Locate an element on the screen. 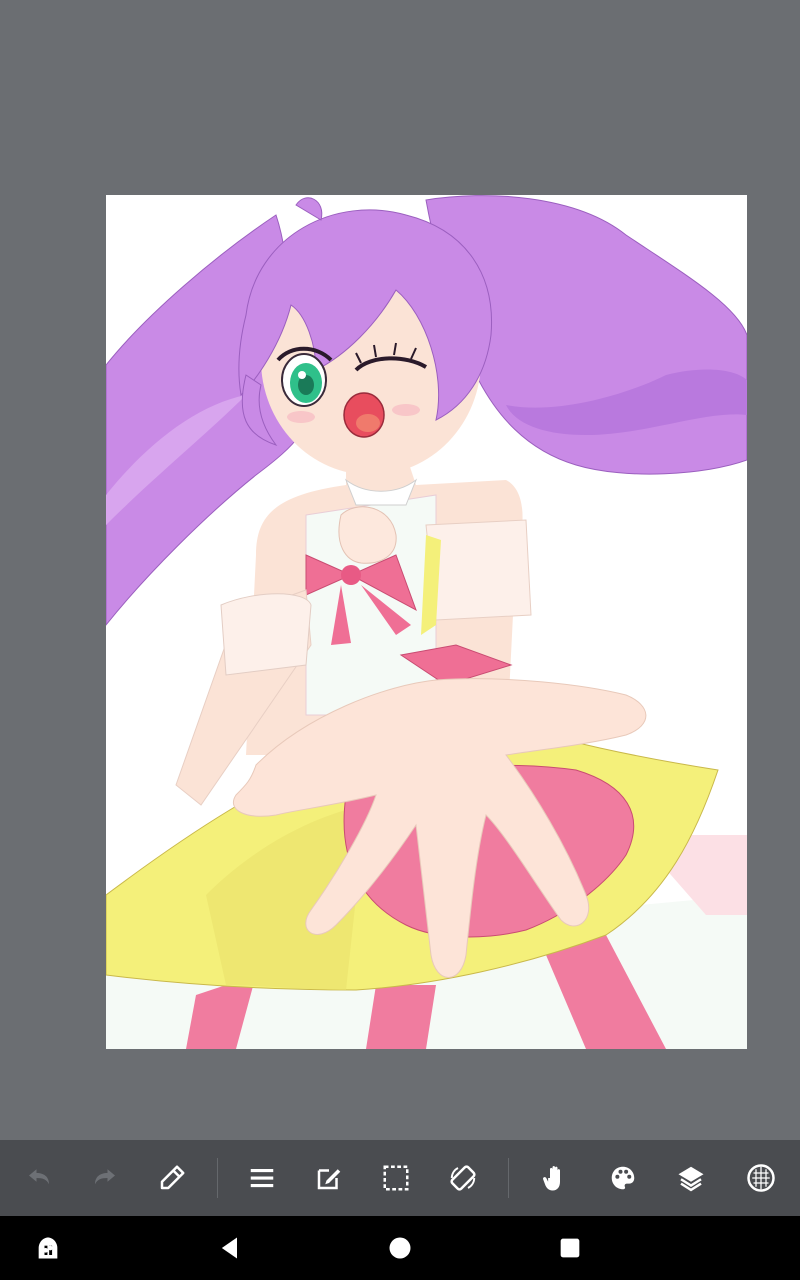 The width and height of the screenshot is (800, 1280). materials-button is located at coordinates (761, 1178).